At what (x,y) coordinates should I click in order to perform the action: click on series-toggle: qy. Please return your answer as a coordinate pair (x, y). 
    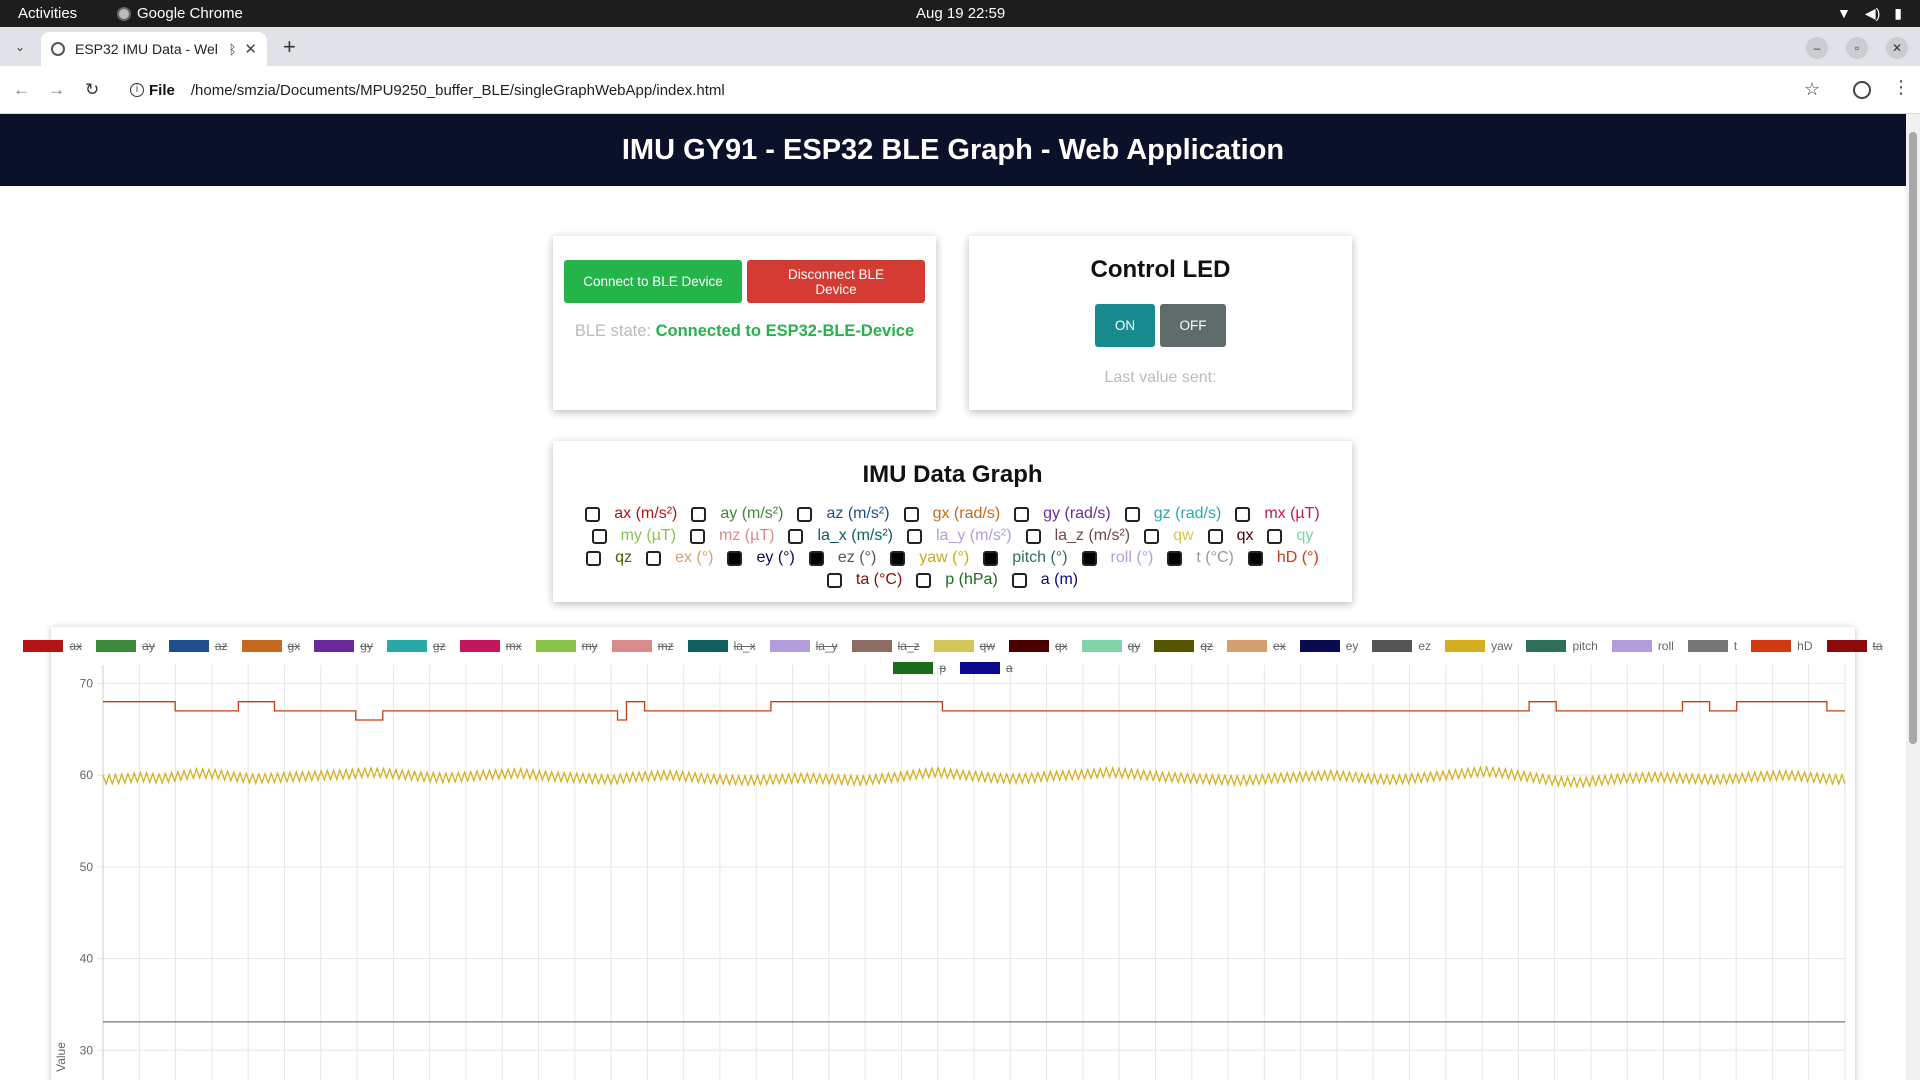
    Looking at the image, I should click on (1290, 536).